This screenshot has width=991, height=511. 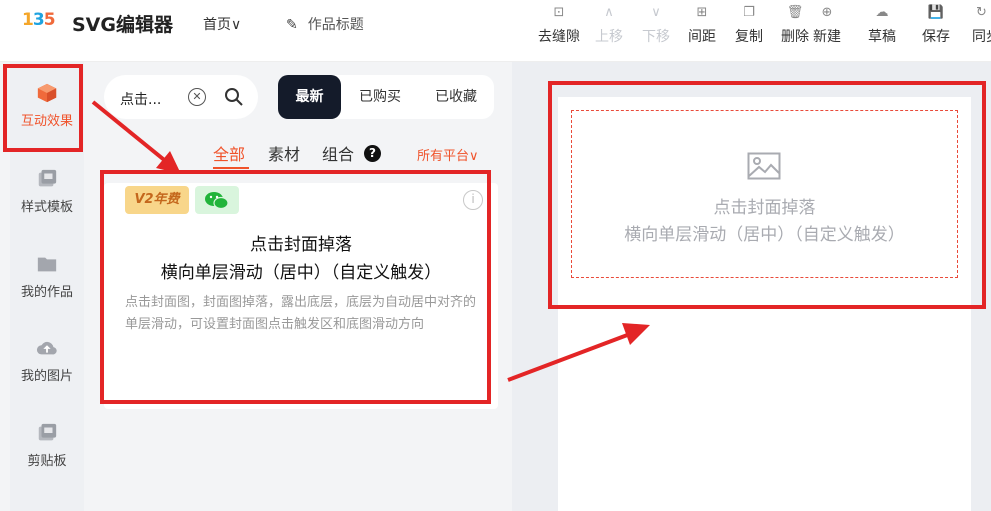 I want to click on sidebar-item-clipboard: 剪贴板, so click(x=47, y=445).